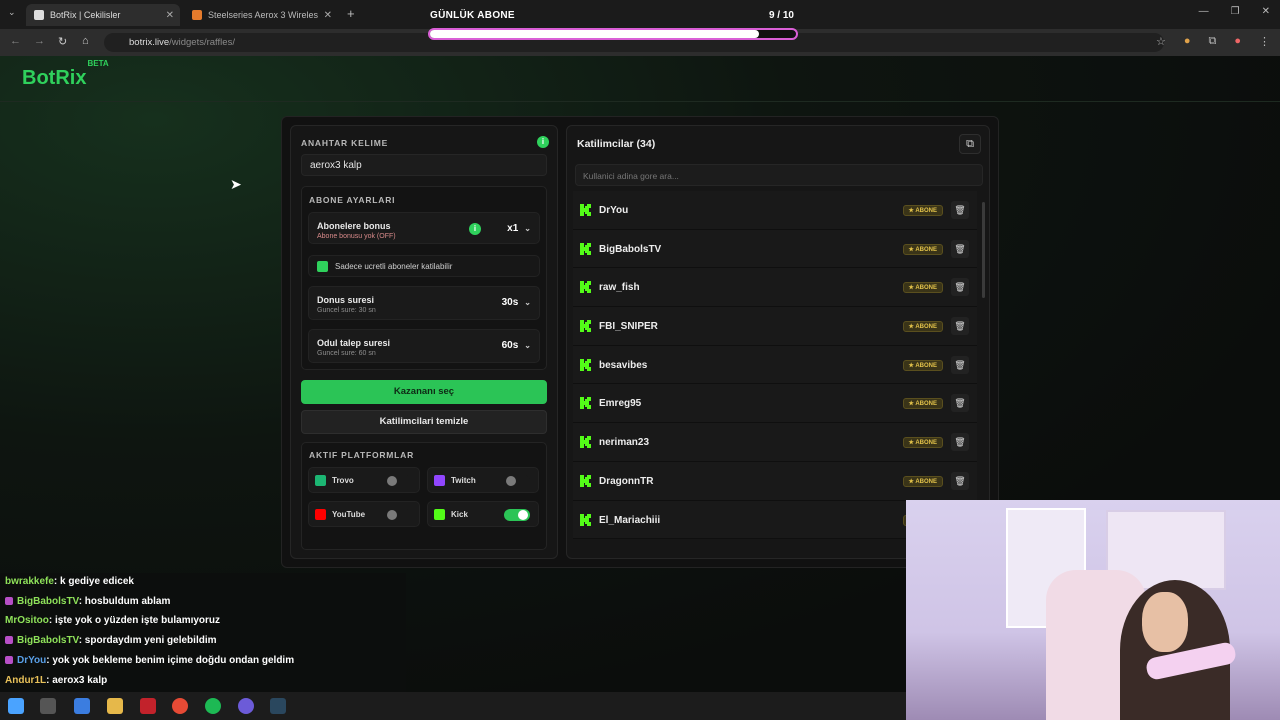  What do you see at coordinates (519, 228) in the screenshot?
I see `sub-bonus-dropdown: x1 ⌄` at bounding box center [519, 228].